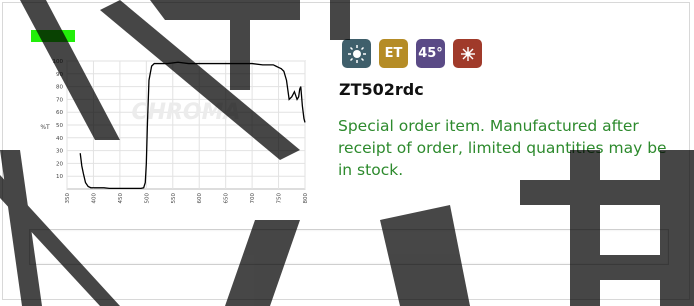 The width and height of the screenshot is (694, 306). What do you see at coordinates (53, 36) in the screenshot?
I see `status-chip` at bounding box center [53, 36].